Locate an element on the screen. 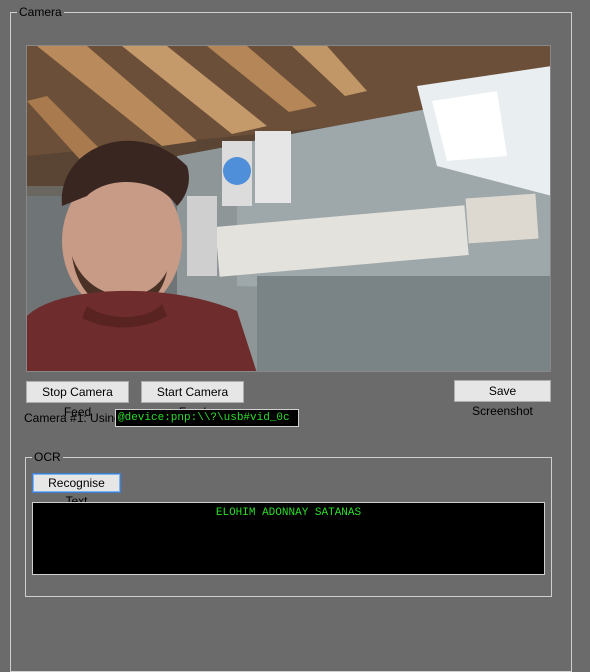 The image size is (590, 672). ocr-output-textbox: ELOHIM ADONNAY SATANAS is located at coordinates (288, 538).